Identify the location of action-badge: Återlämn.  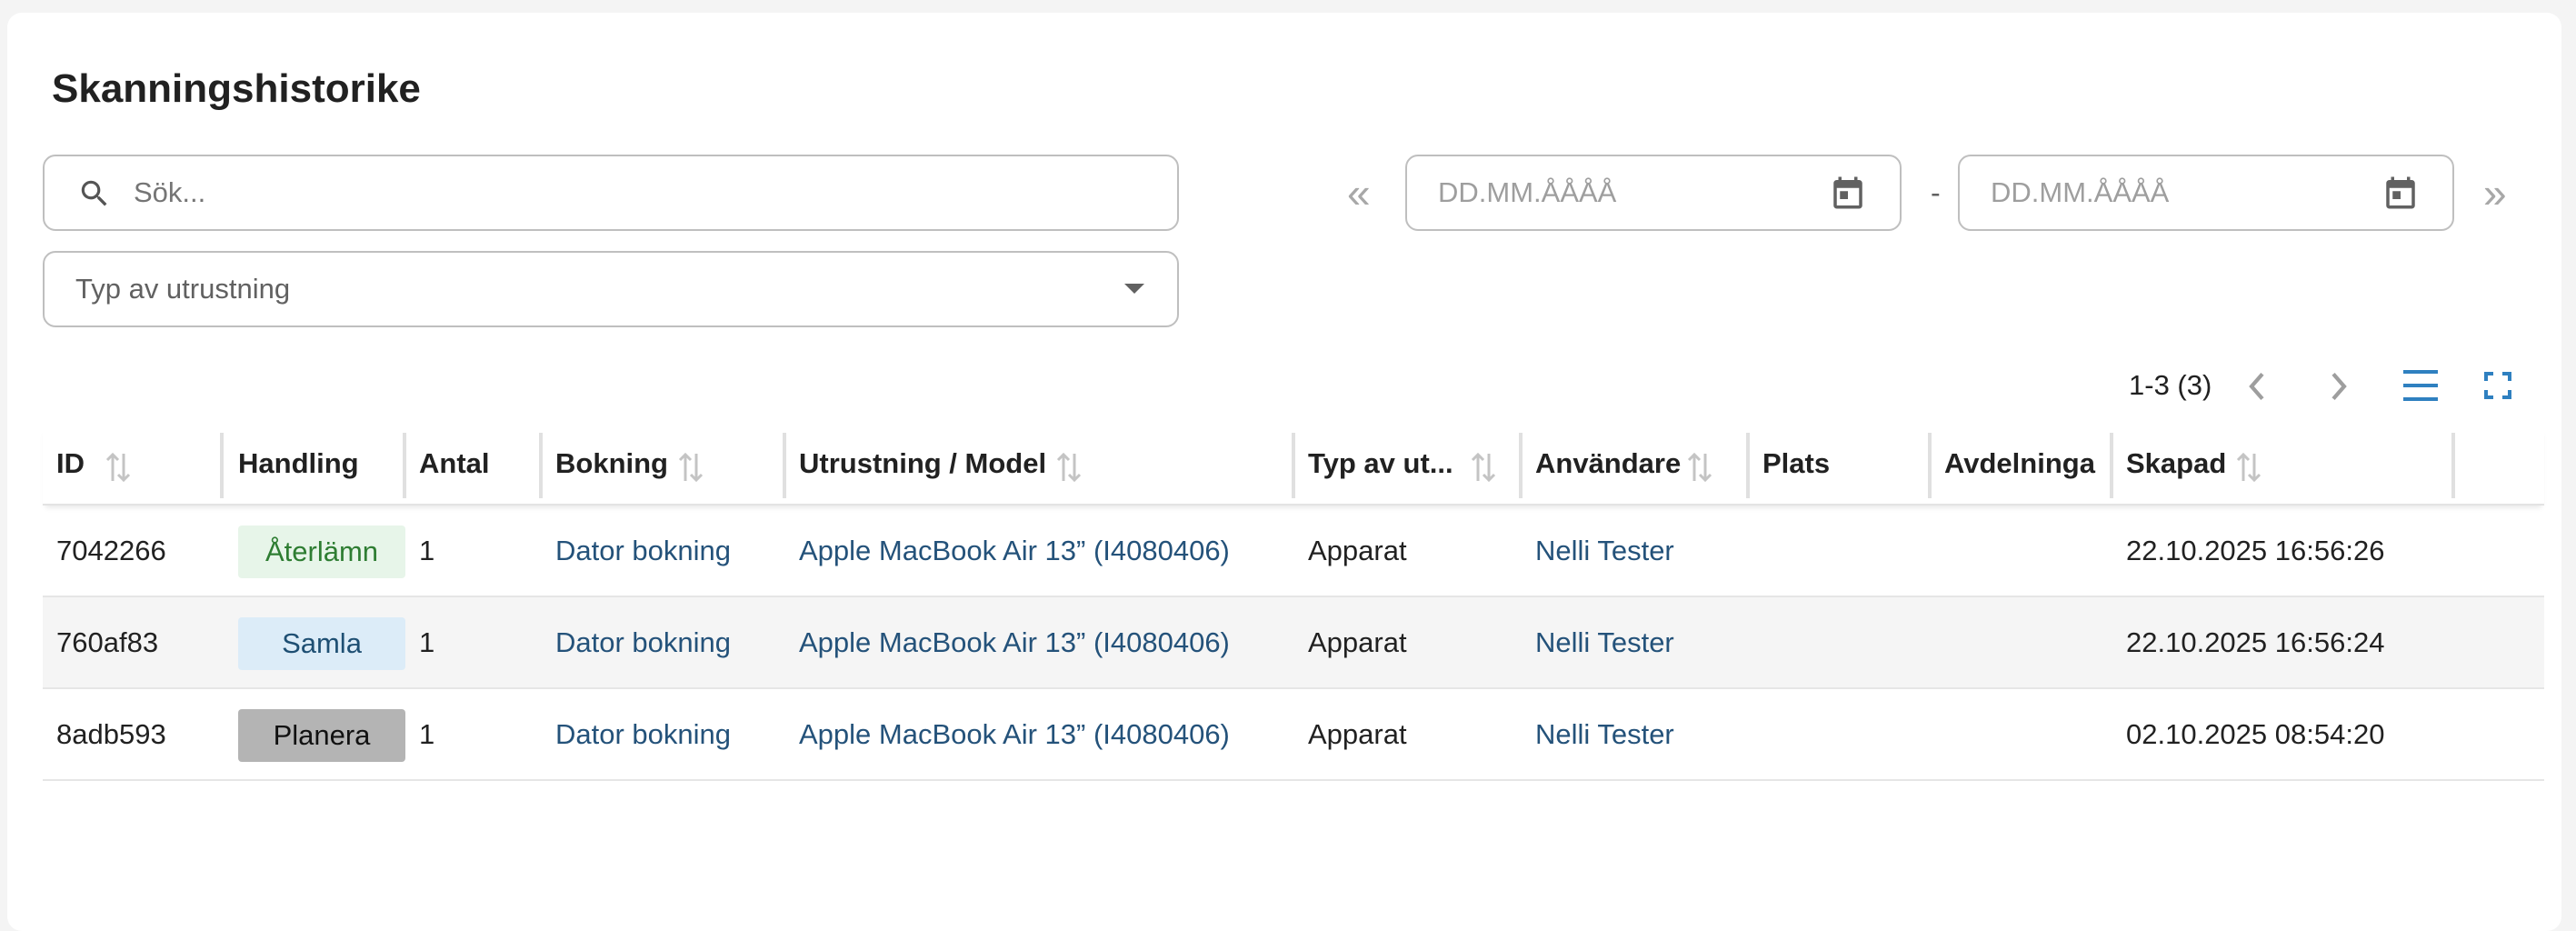
(321, 552).